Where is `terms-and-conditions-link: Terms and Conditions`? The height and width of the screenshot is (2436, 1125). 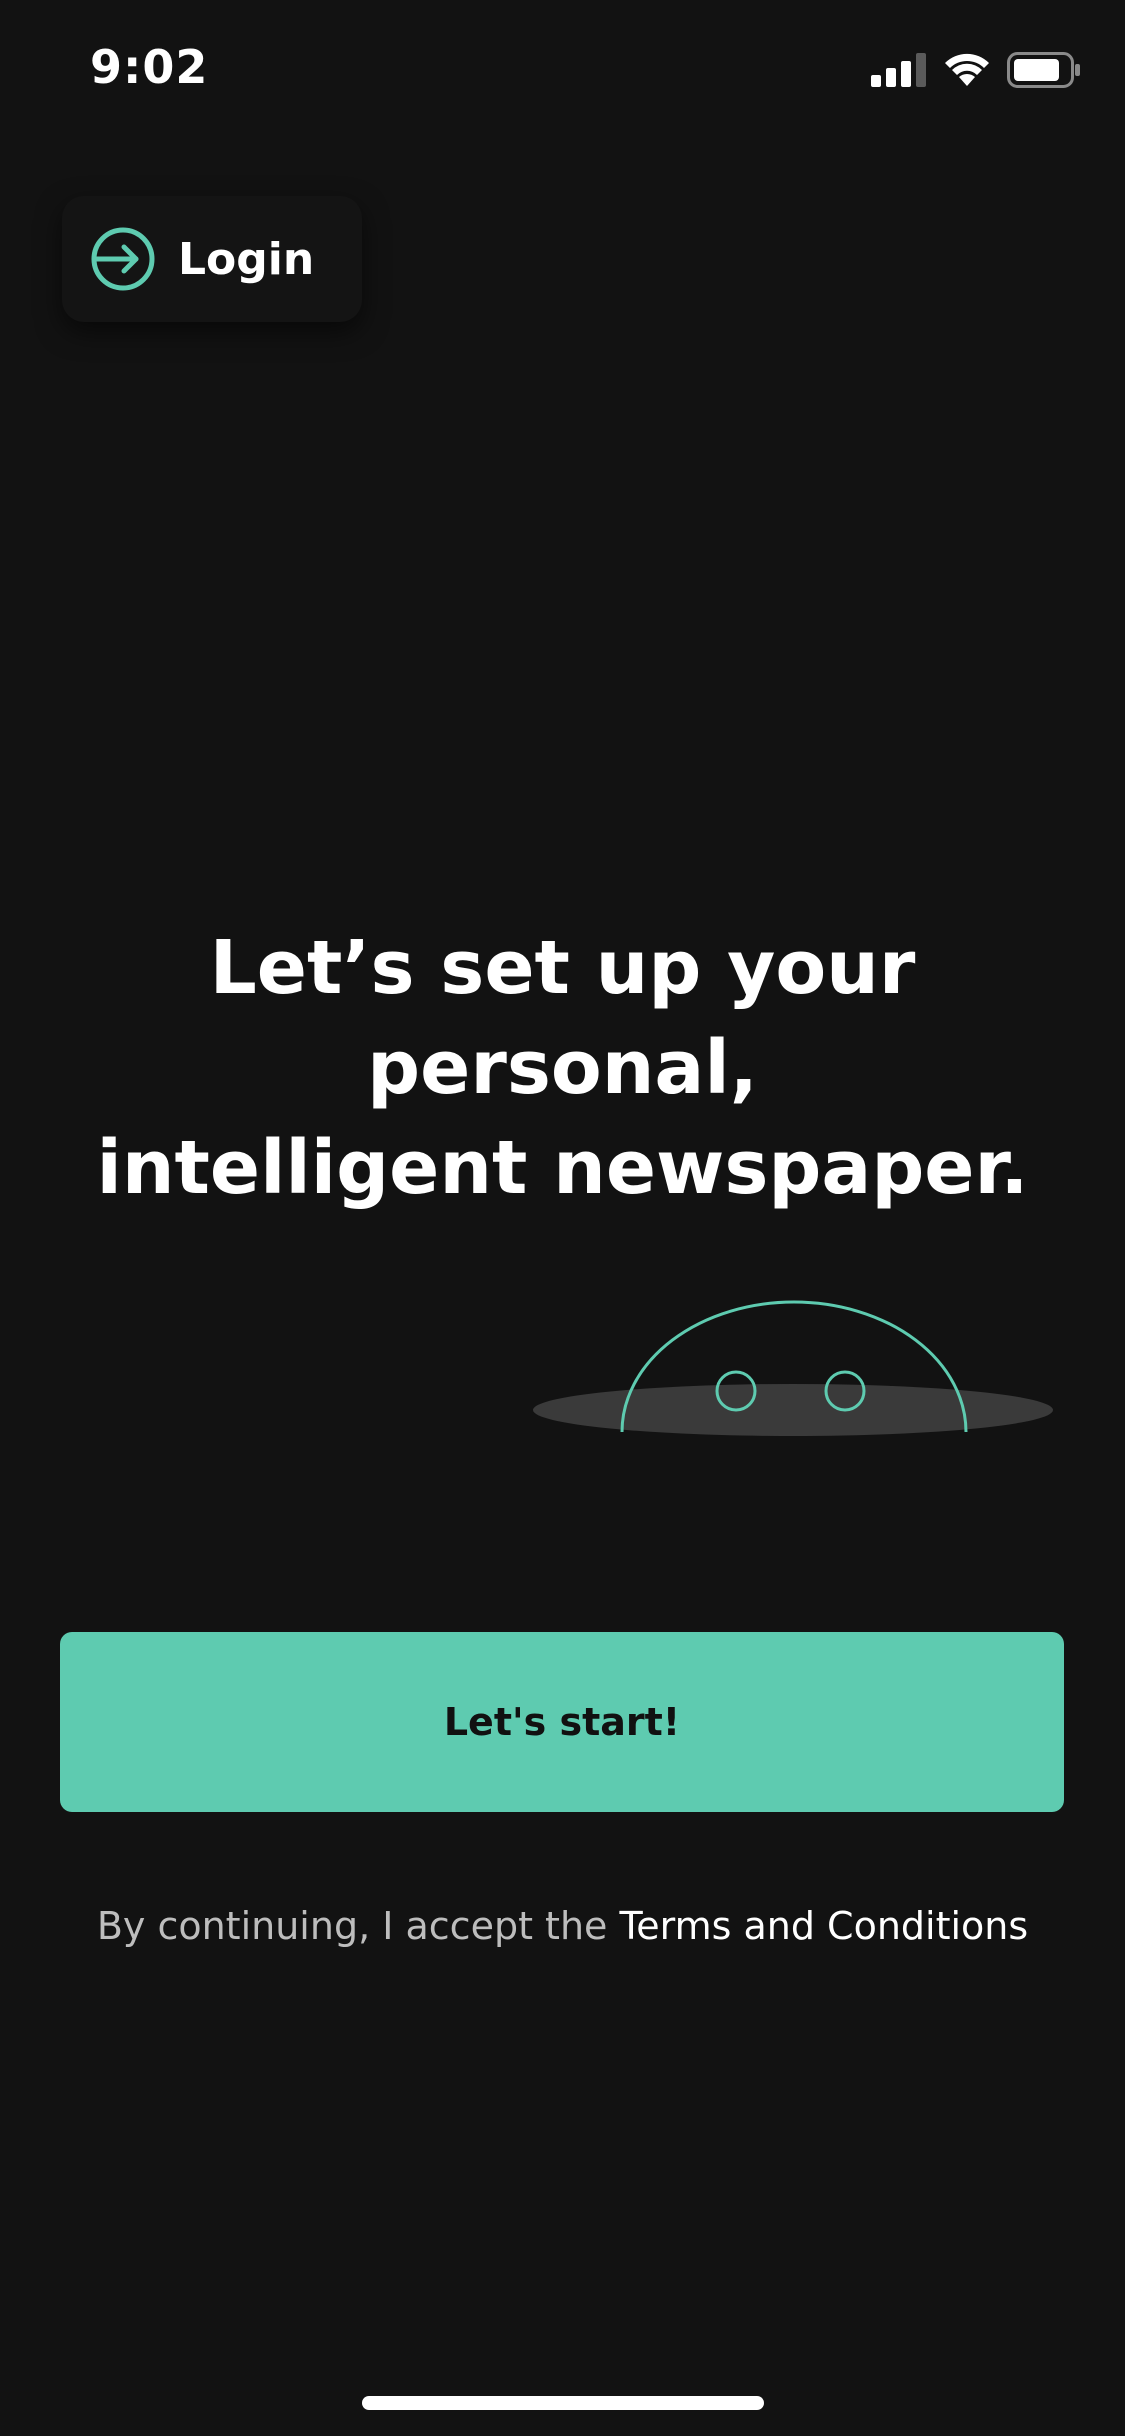
terms-and-conditions-link: Terms and Conditions is located at coordinates (824, 1926).